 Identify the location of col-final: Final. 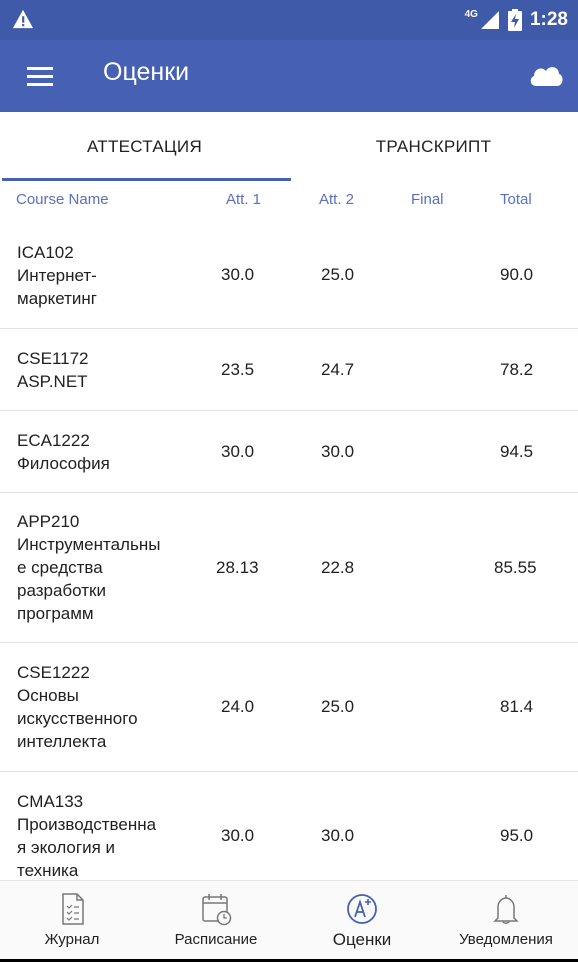
(427, 199).